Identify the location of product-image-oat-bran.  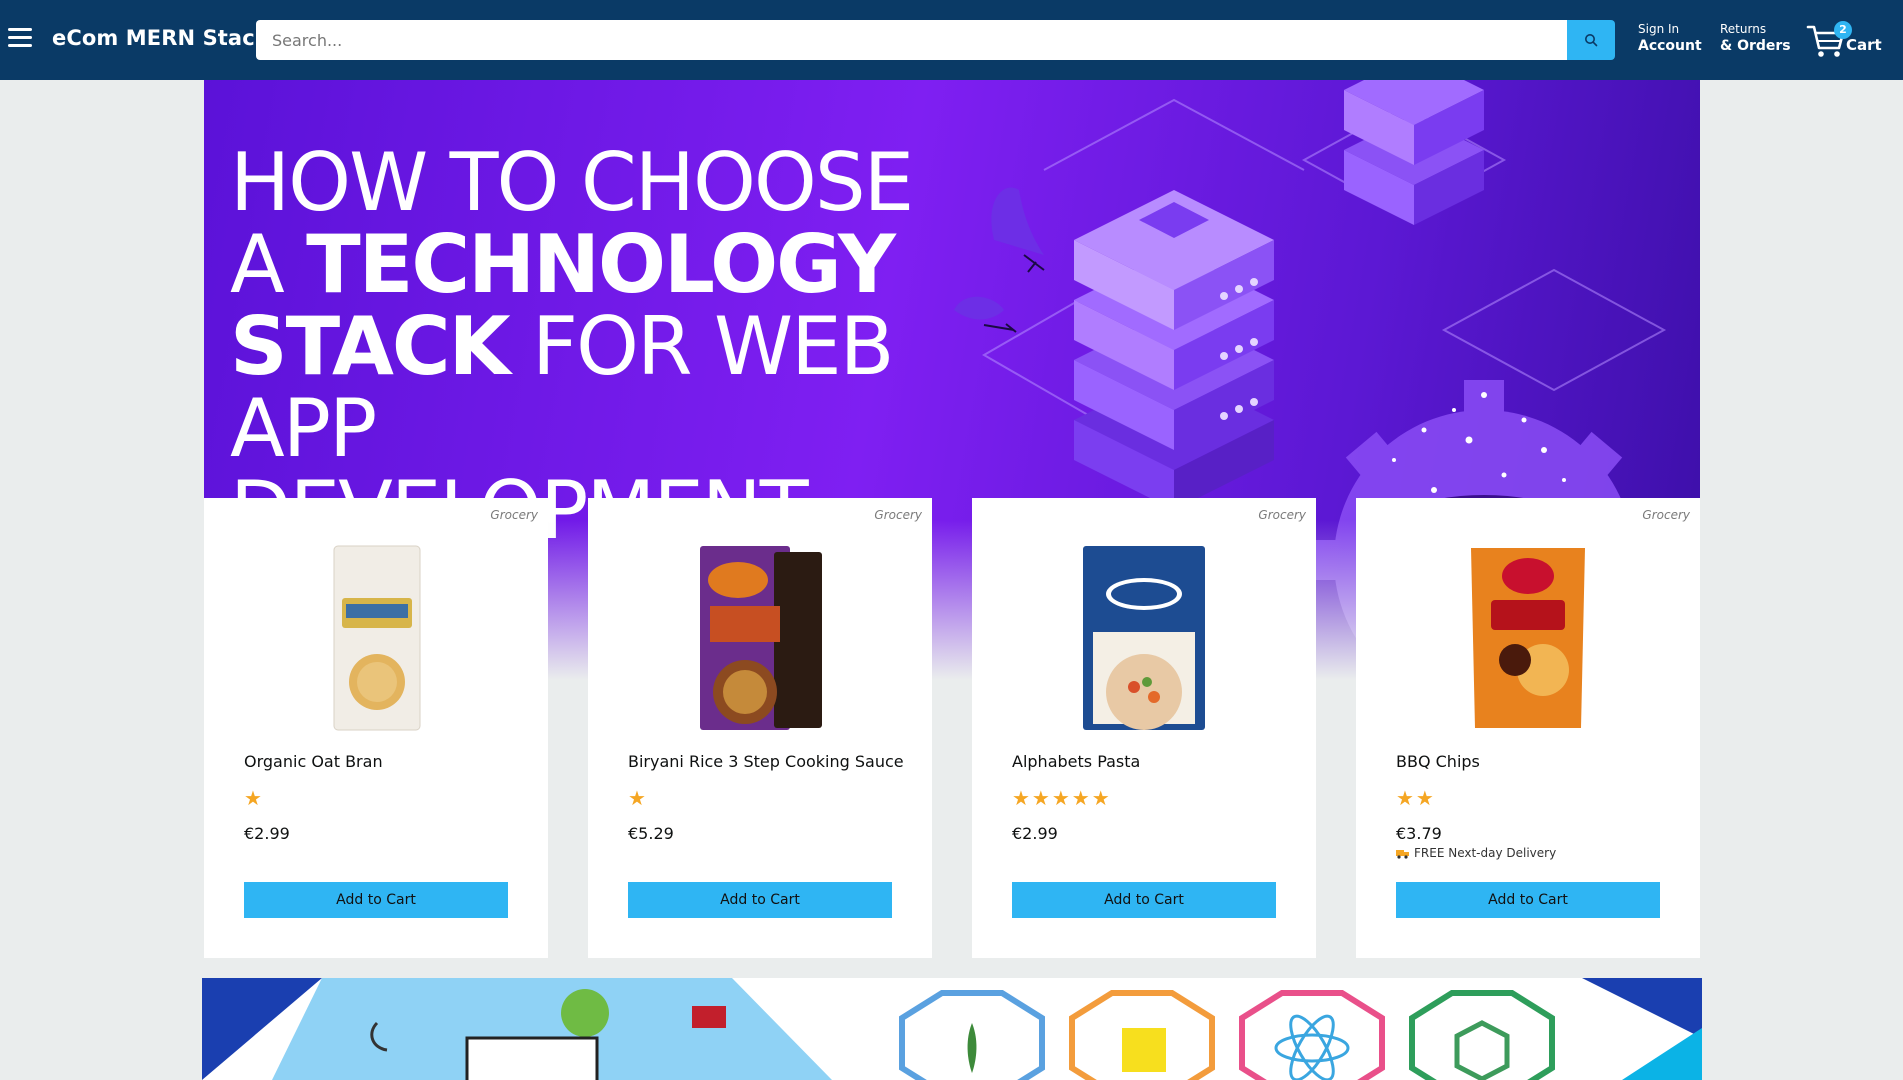
(376, 637).